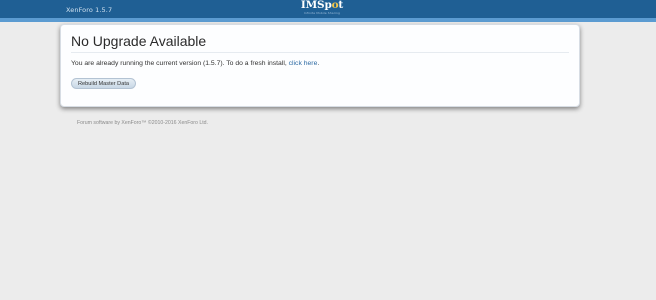  I want to click on title-divider, so click(320, 52).